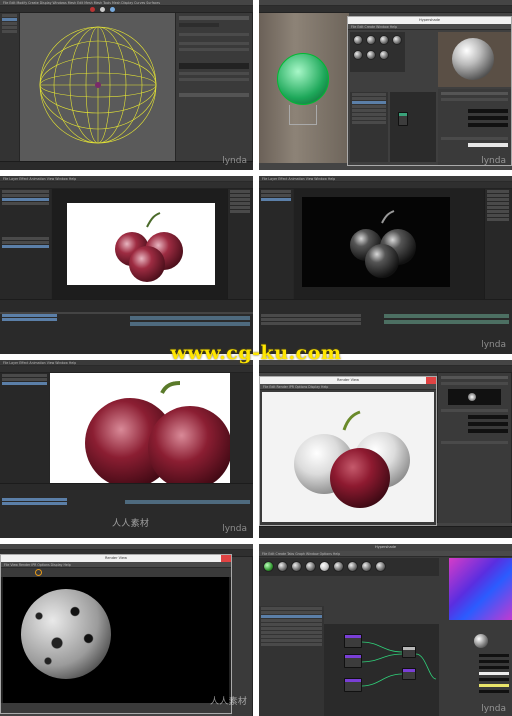  What do you see at coordinates (92, 9) in the screenshot?
I see `record-icon` at bounding box center [92, 9].